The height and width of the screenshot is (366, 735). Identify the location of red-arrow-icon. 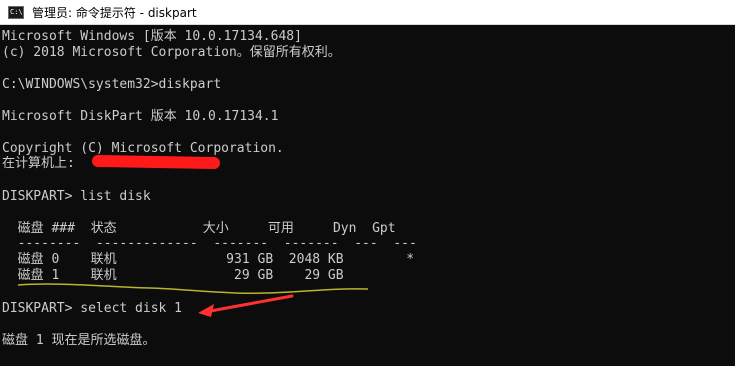
(246, 305).